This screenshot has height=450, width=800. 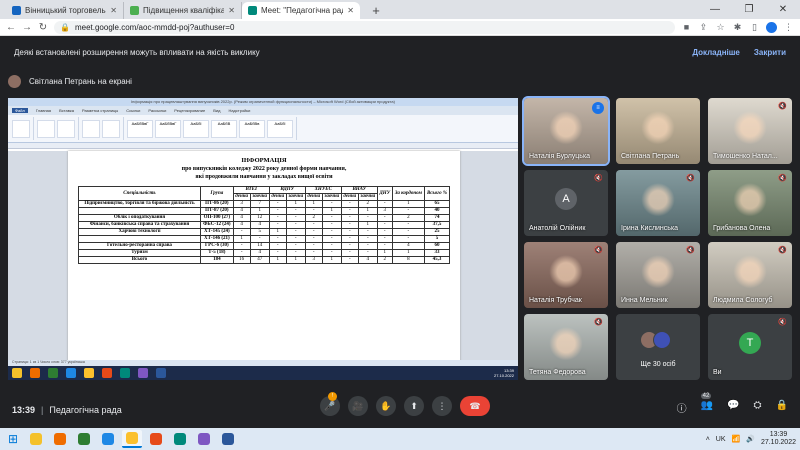 I want to click on participant-tile: Людмила Сологуб 🔇, so click(x=750, y=275).